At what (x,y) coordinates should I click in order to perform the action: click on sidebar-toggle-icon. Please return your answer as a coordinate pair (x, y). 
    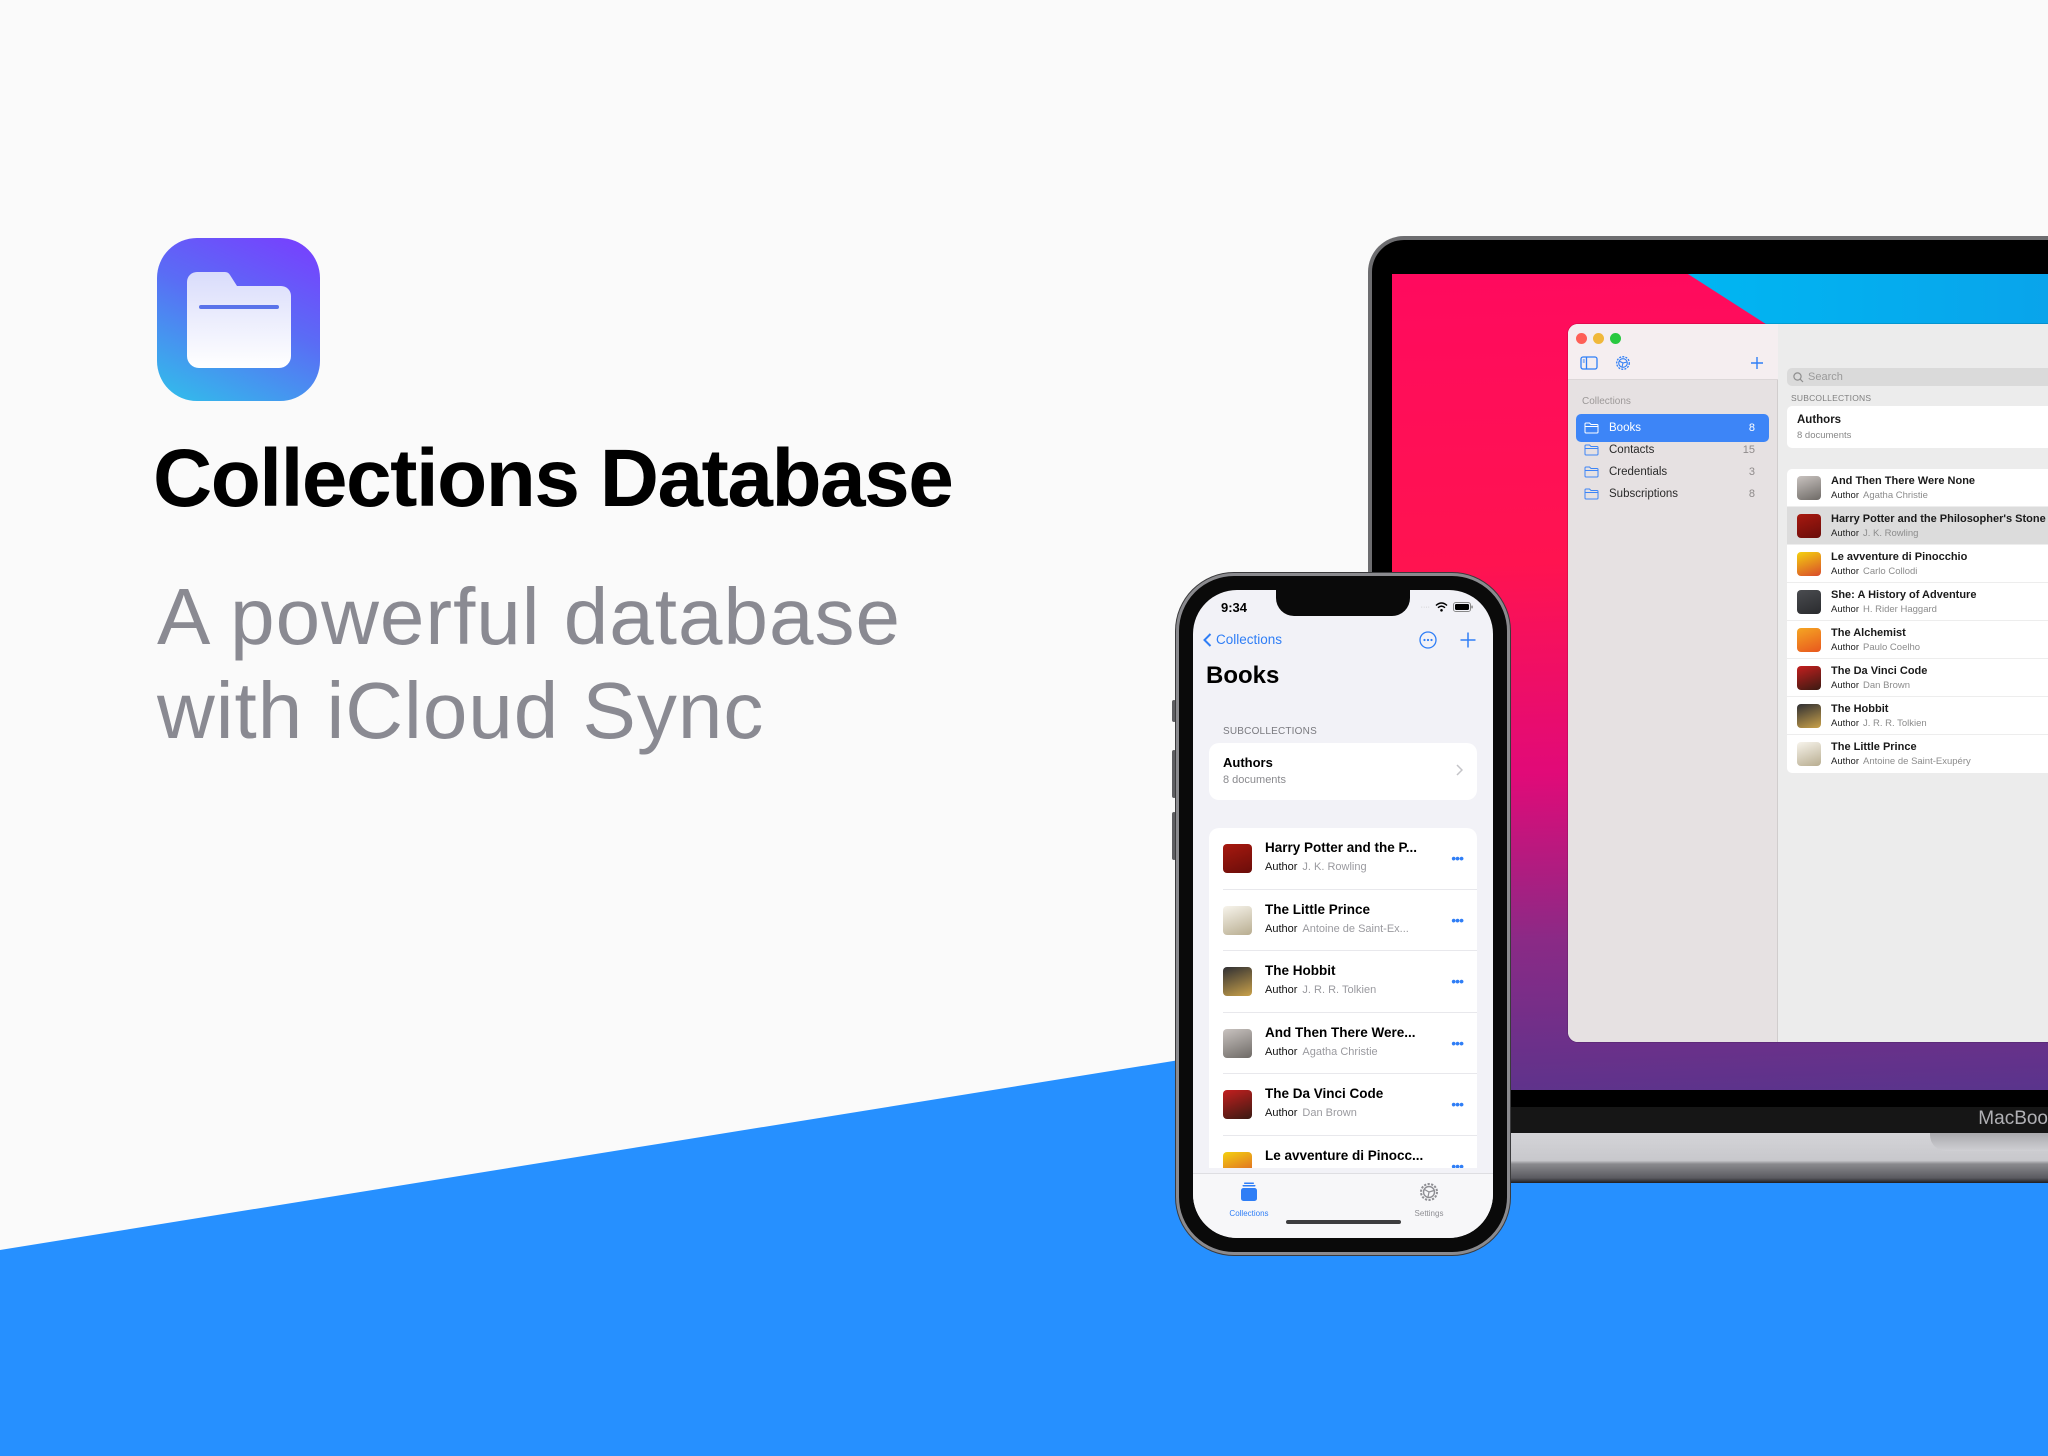
    Looking at the image, I should click on (1589, 363).